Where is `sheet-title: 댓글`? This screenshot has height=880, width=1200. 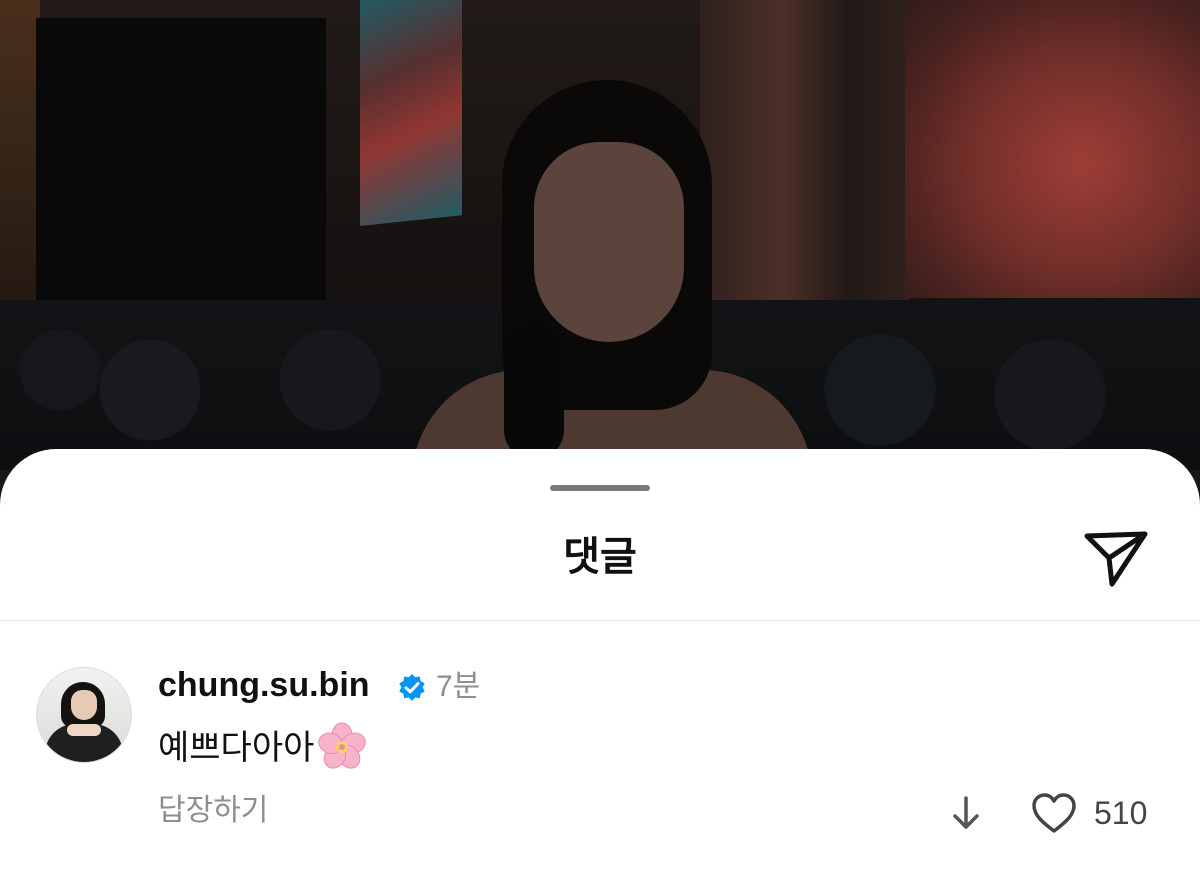 sheet-title: 댓글 is located at coordinates (600, 557).